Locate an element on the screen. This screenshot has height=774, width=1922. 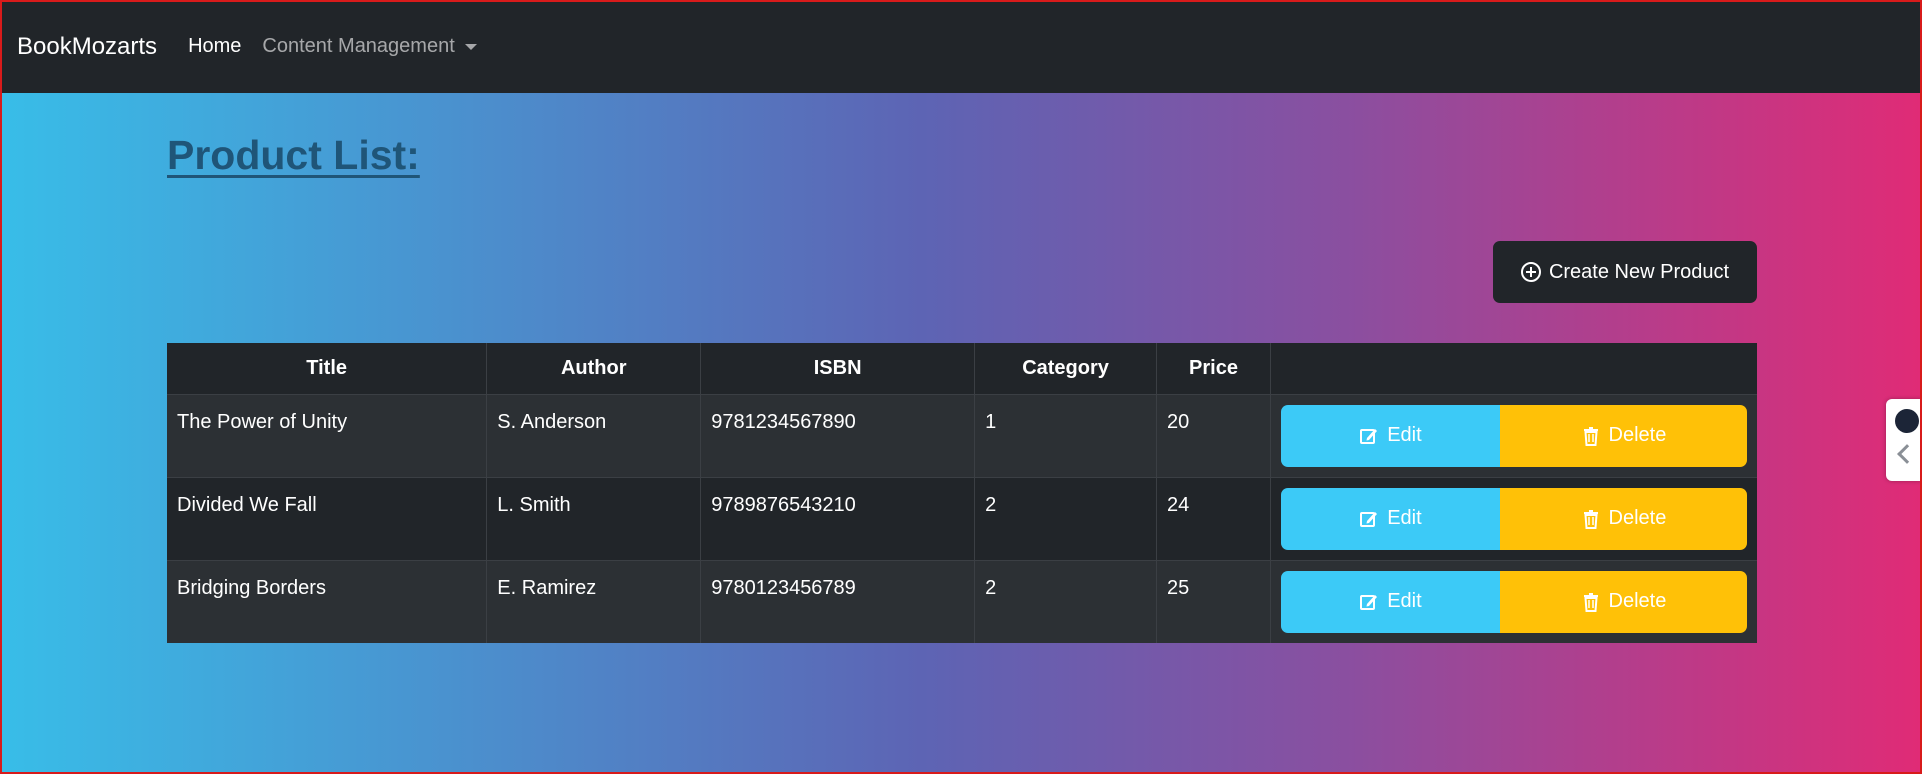
navbar: BookMozarts Home Content Management is located at coordinates (961, 46).